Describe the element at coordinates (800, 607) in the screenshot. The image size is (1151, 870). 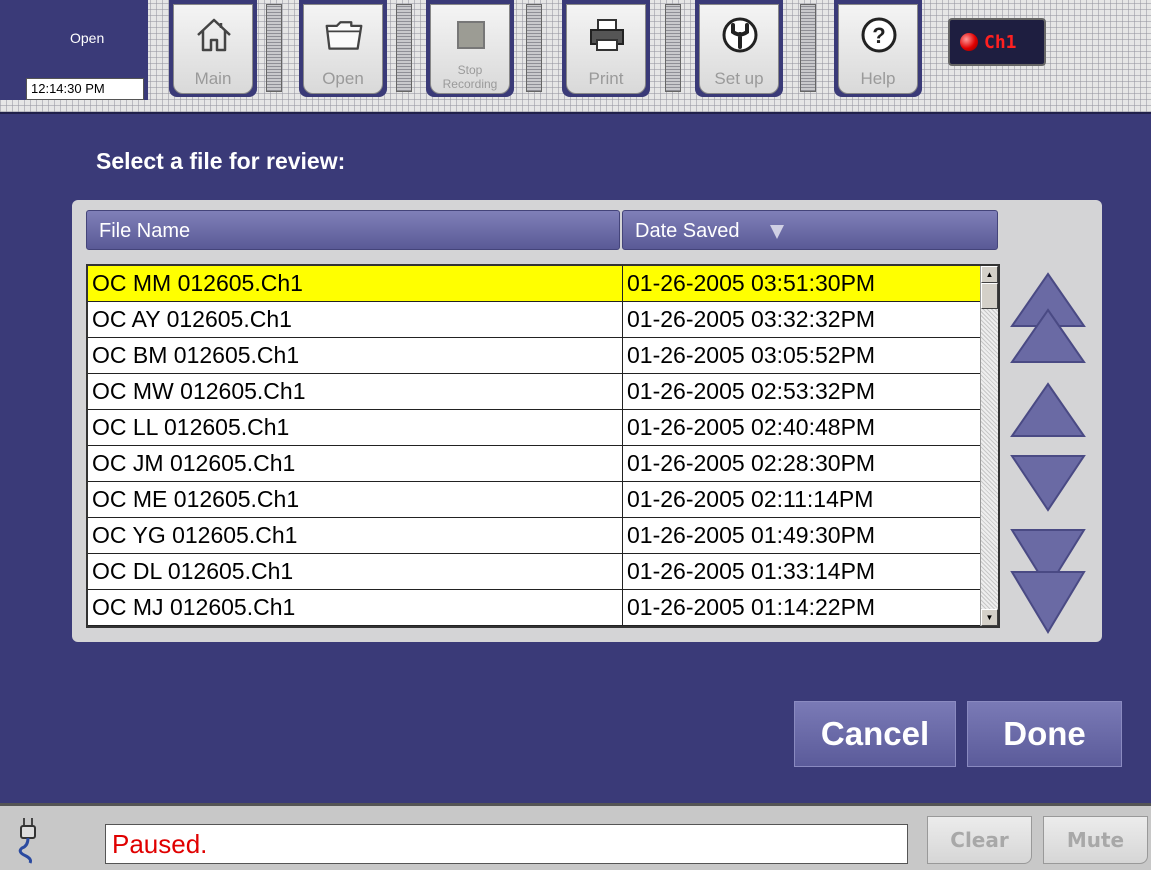
I see `file-date: 01-26-2005 01:14:22PM` at that location.